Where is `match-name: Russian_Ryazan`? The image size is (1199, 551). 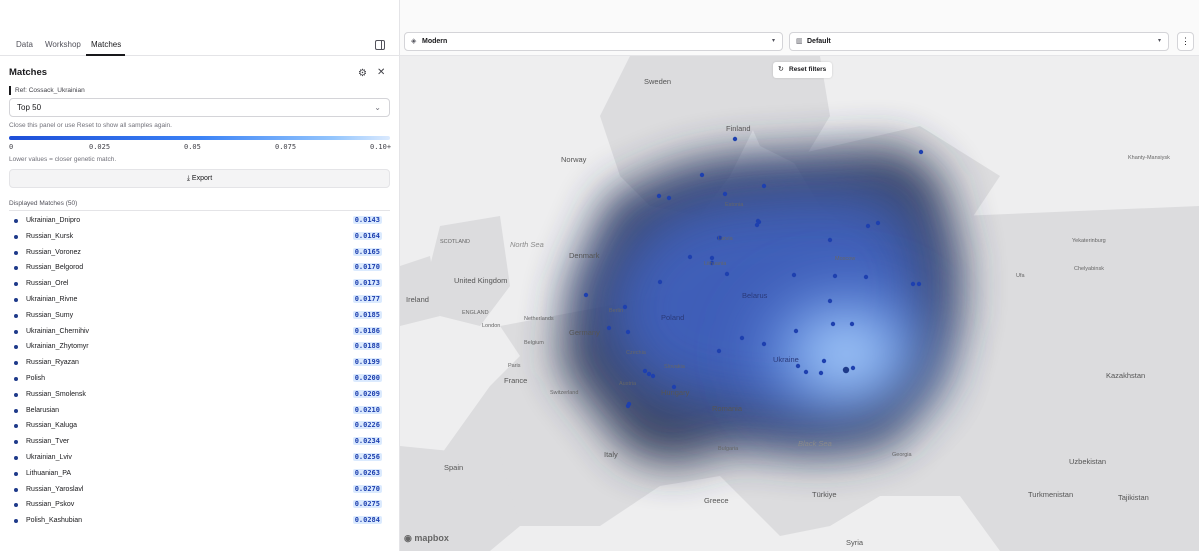 match-name: Russian_Ryazan is located at coordinates (52, 363).